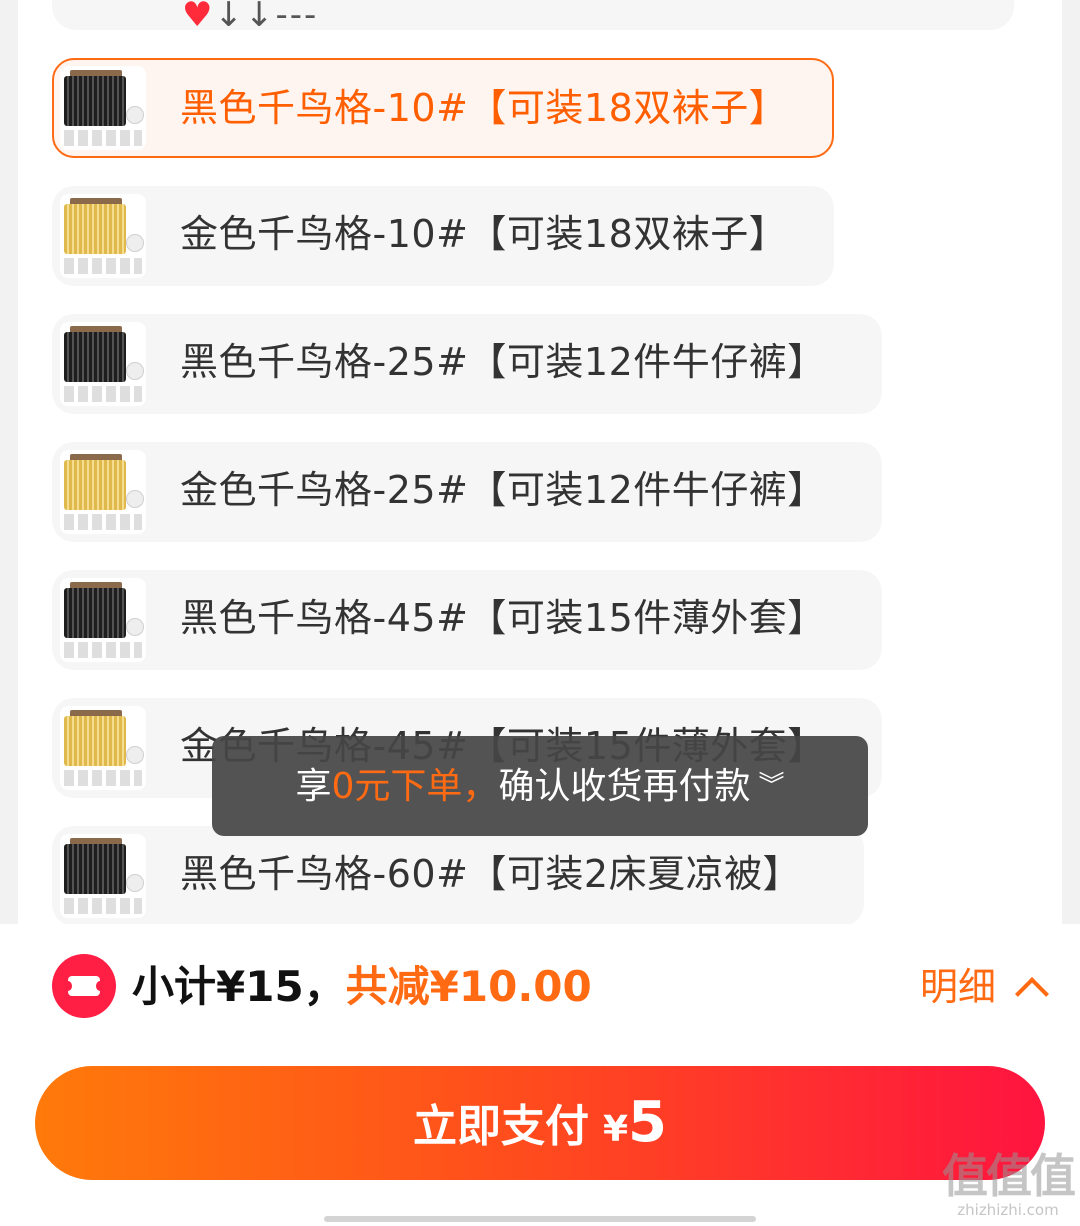  I want to click on sku-option: 黑色千鸟格-10#【可装18双袜子】, so click(443, 108).